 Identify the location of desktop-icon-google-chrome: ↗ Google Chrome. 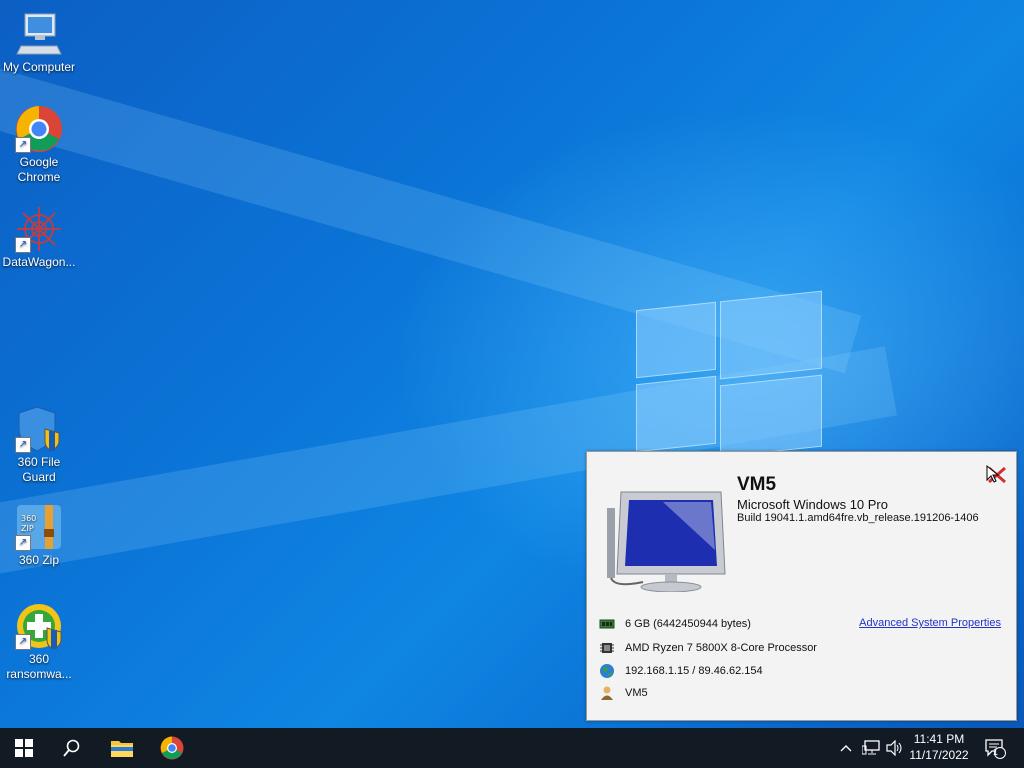
(39, 145).